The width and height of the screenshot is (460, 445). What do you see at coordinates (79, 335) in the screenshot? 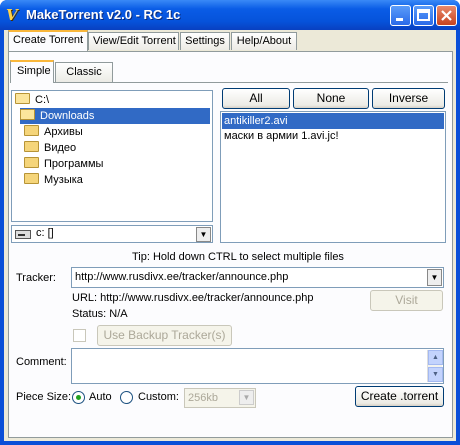
I see `backup-tracker-checkbox` at bounding box center [79, 335].